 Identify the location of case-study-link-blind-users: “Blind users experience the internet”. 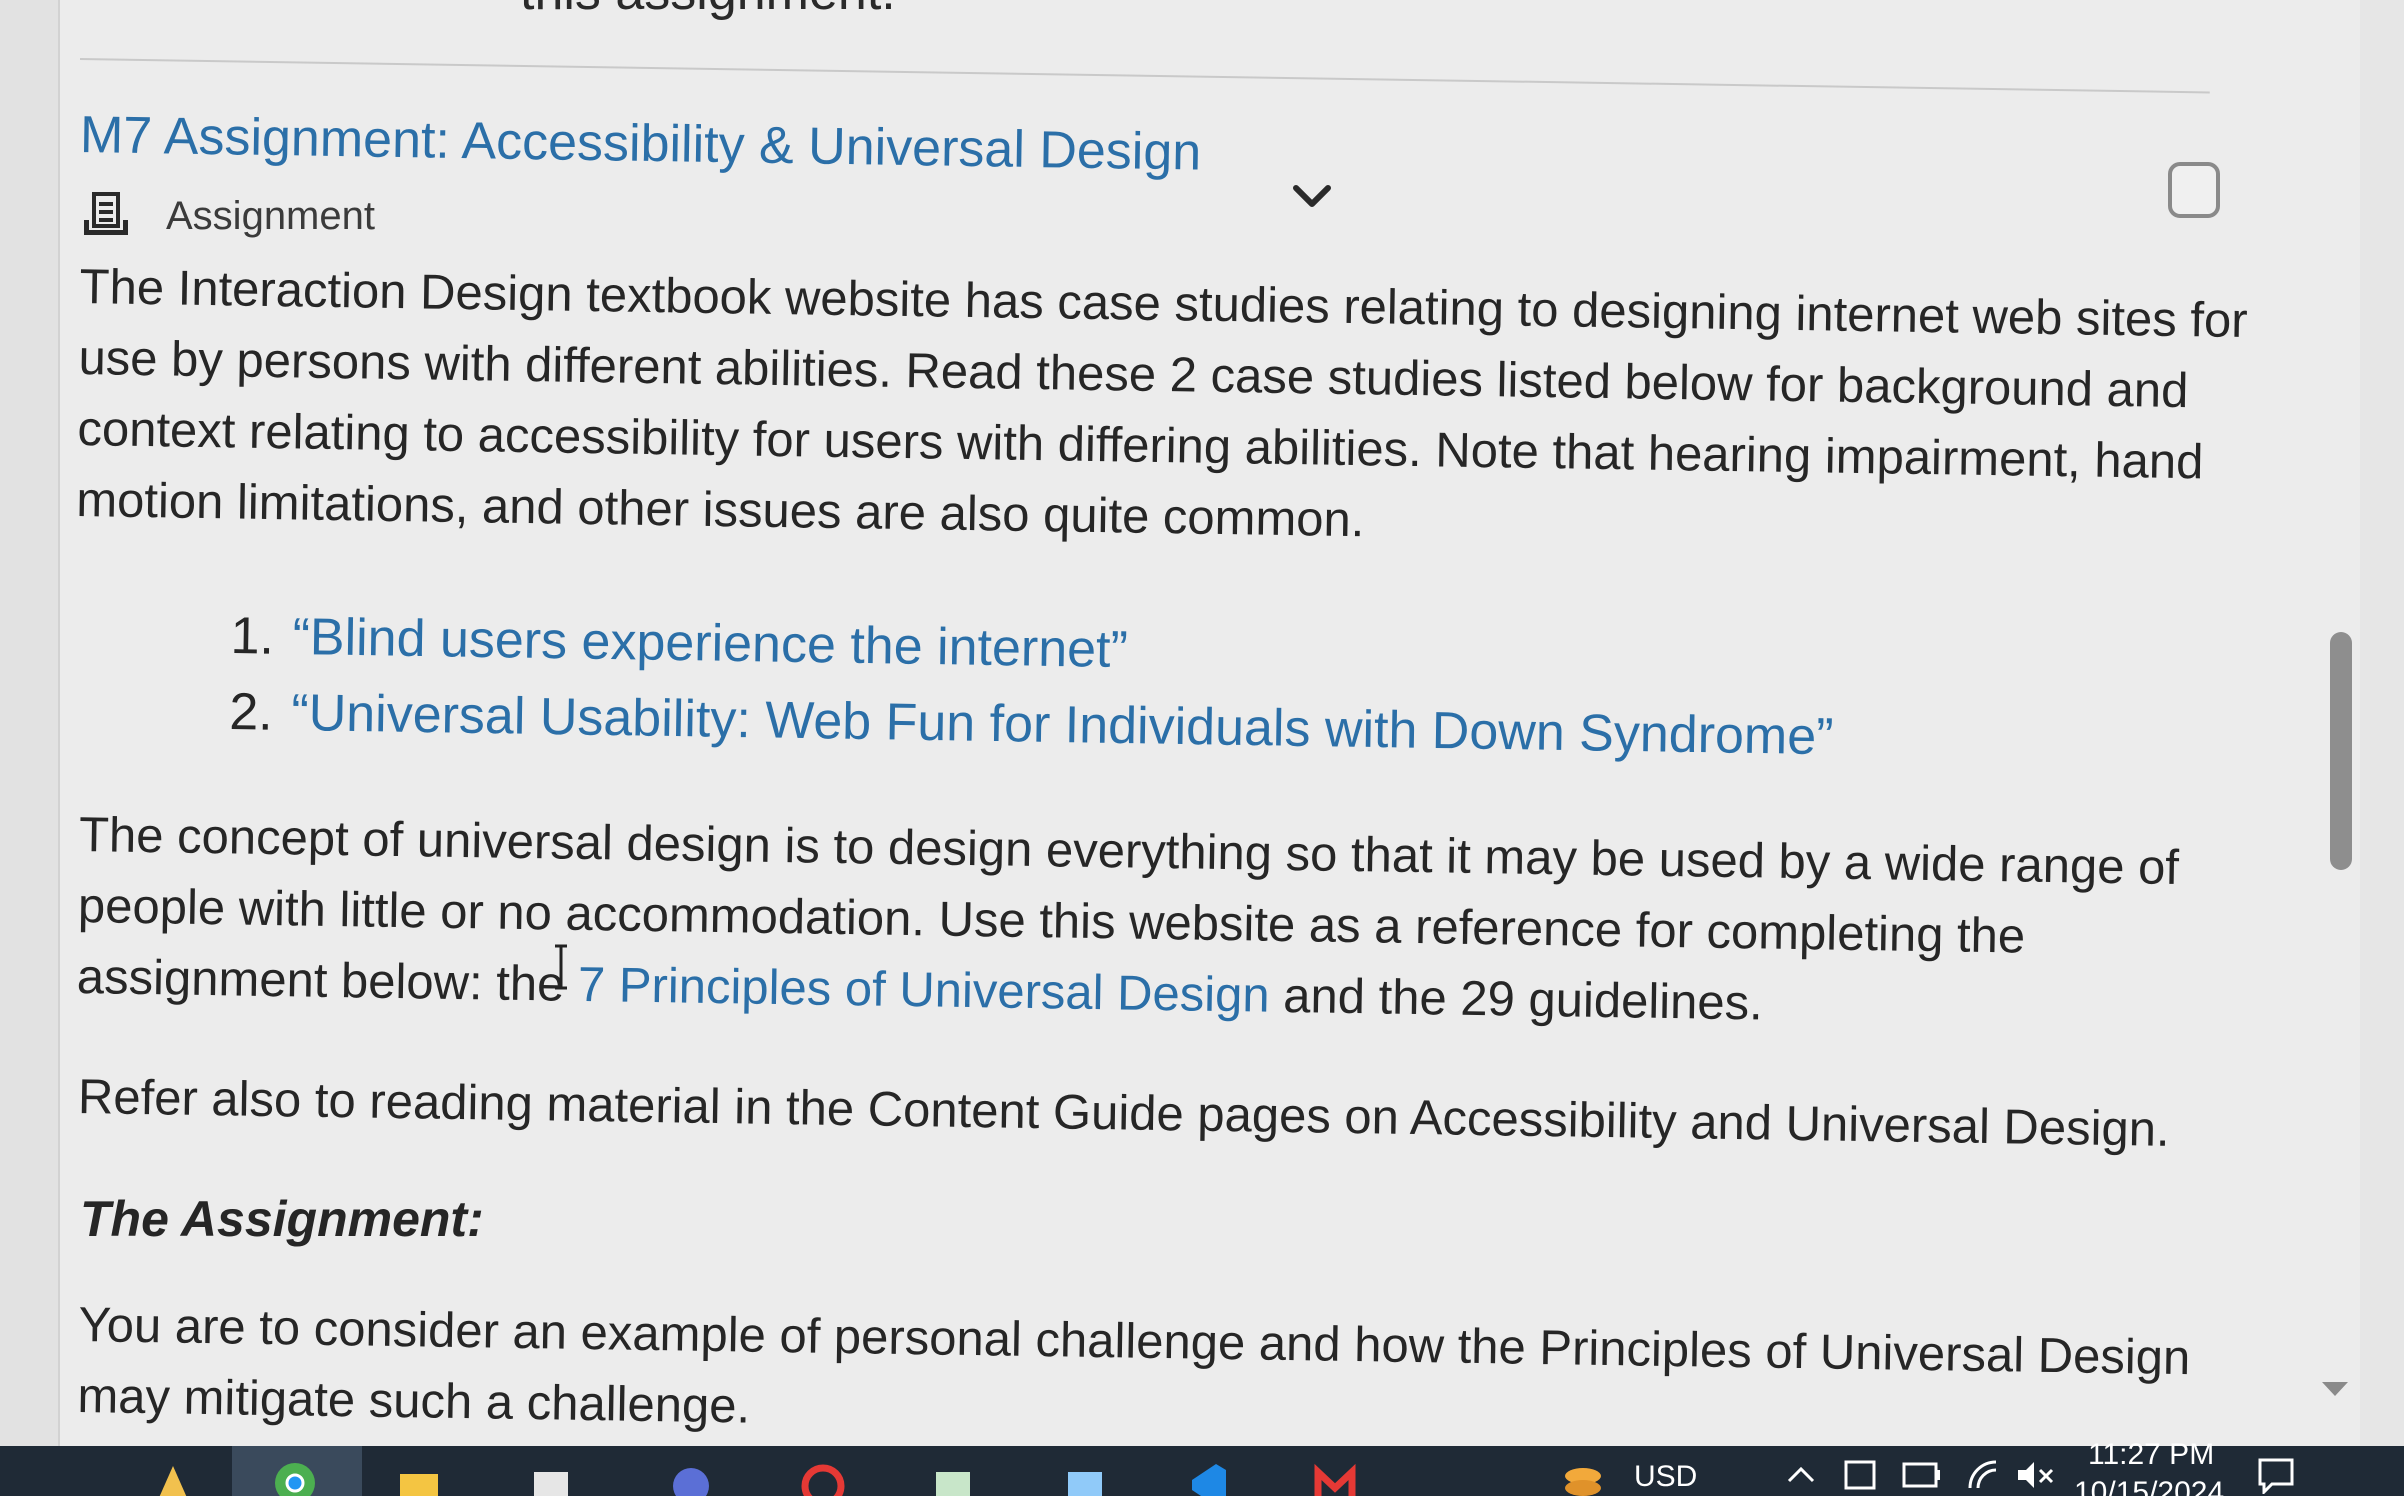
(710, 643).